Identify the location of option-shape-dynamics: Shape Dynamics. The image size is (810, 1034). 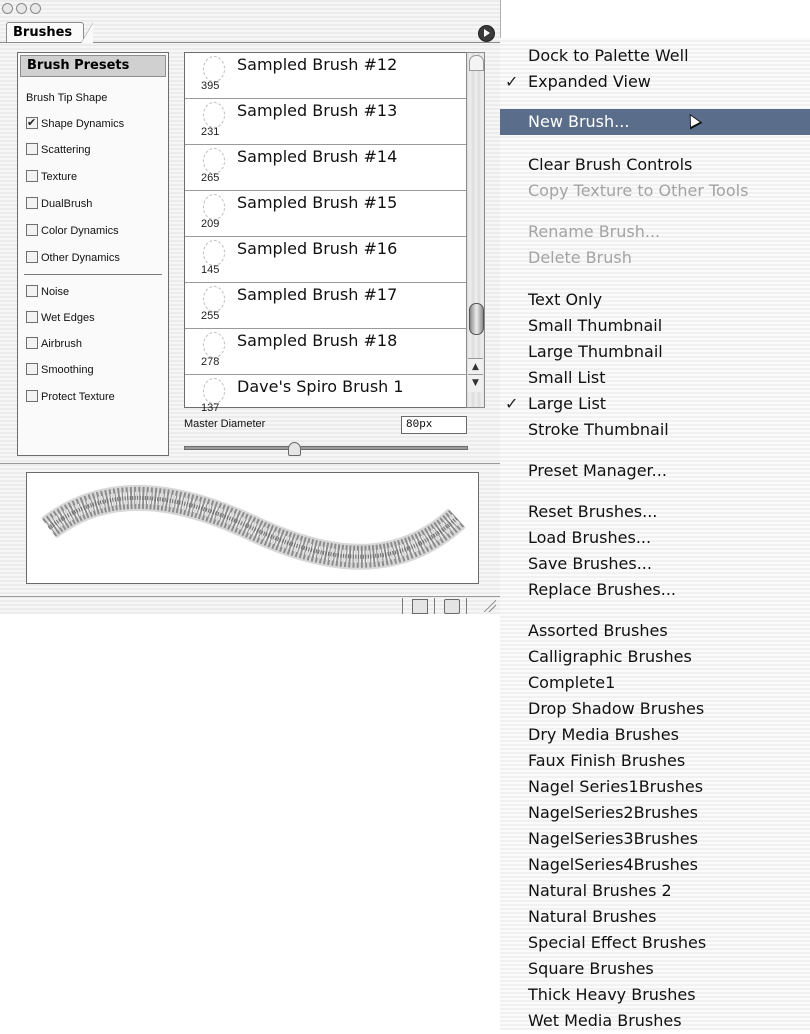
(75, 123).